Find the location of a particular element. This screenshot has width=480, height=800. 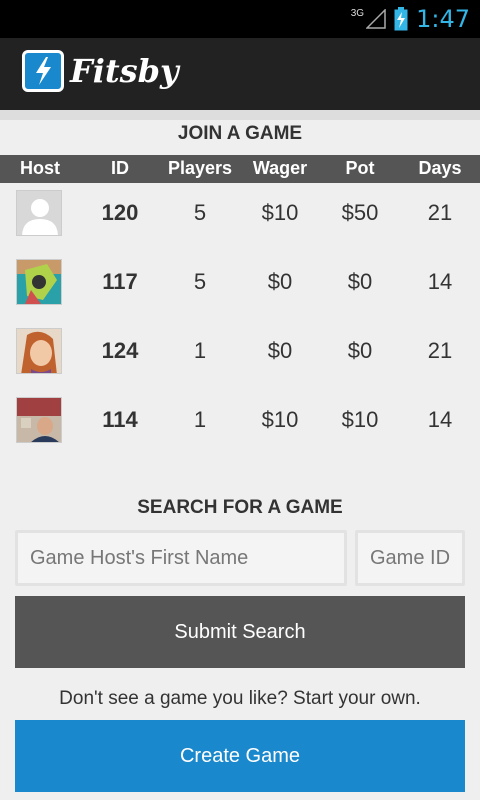

search-game-heading: SEARCH FOR A GAME is located at coordinates (240, 507).